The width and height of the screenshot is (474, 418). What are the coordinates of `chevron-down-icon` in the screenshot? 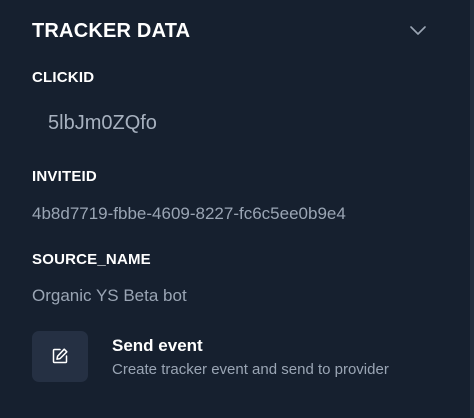 It's located at (418, 31).